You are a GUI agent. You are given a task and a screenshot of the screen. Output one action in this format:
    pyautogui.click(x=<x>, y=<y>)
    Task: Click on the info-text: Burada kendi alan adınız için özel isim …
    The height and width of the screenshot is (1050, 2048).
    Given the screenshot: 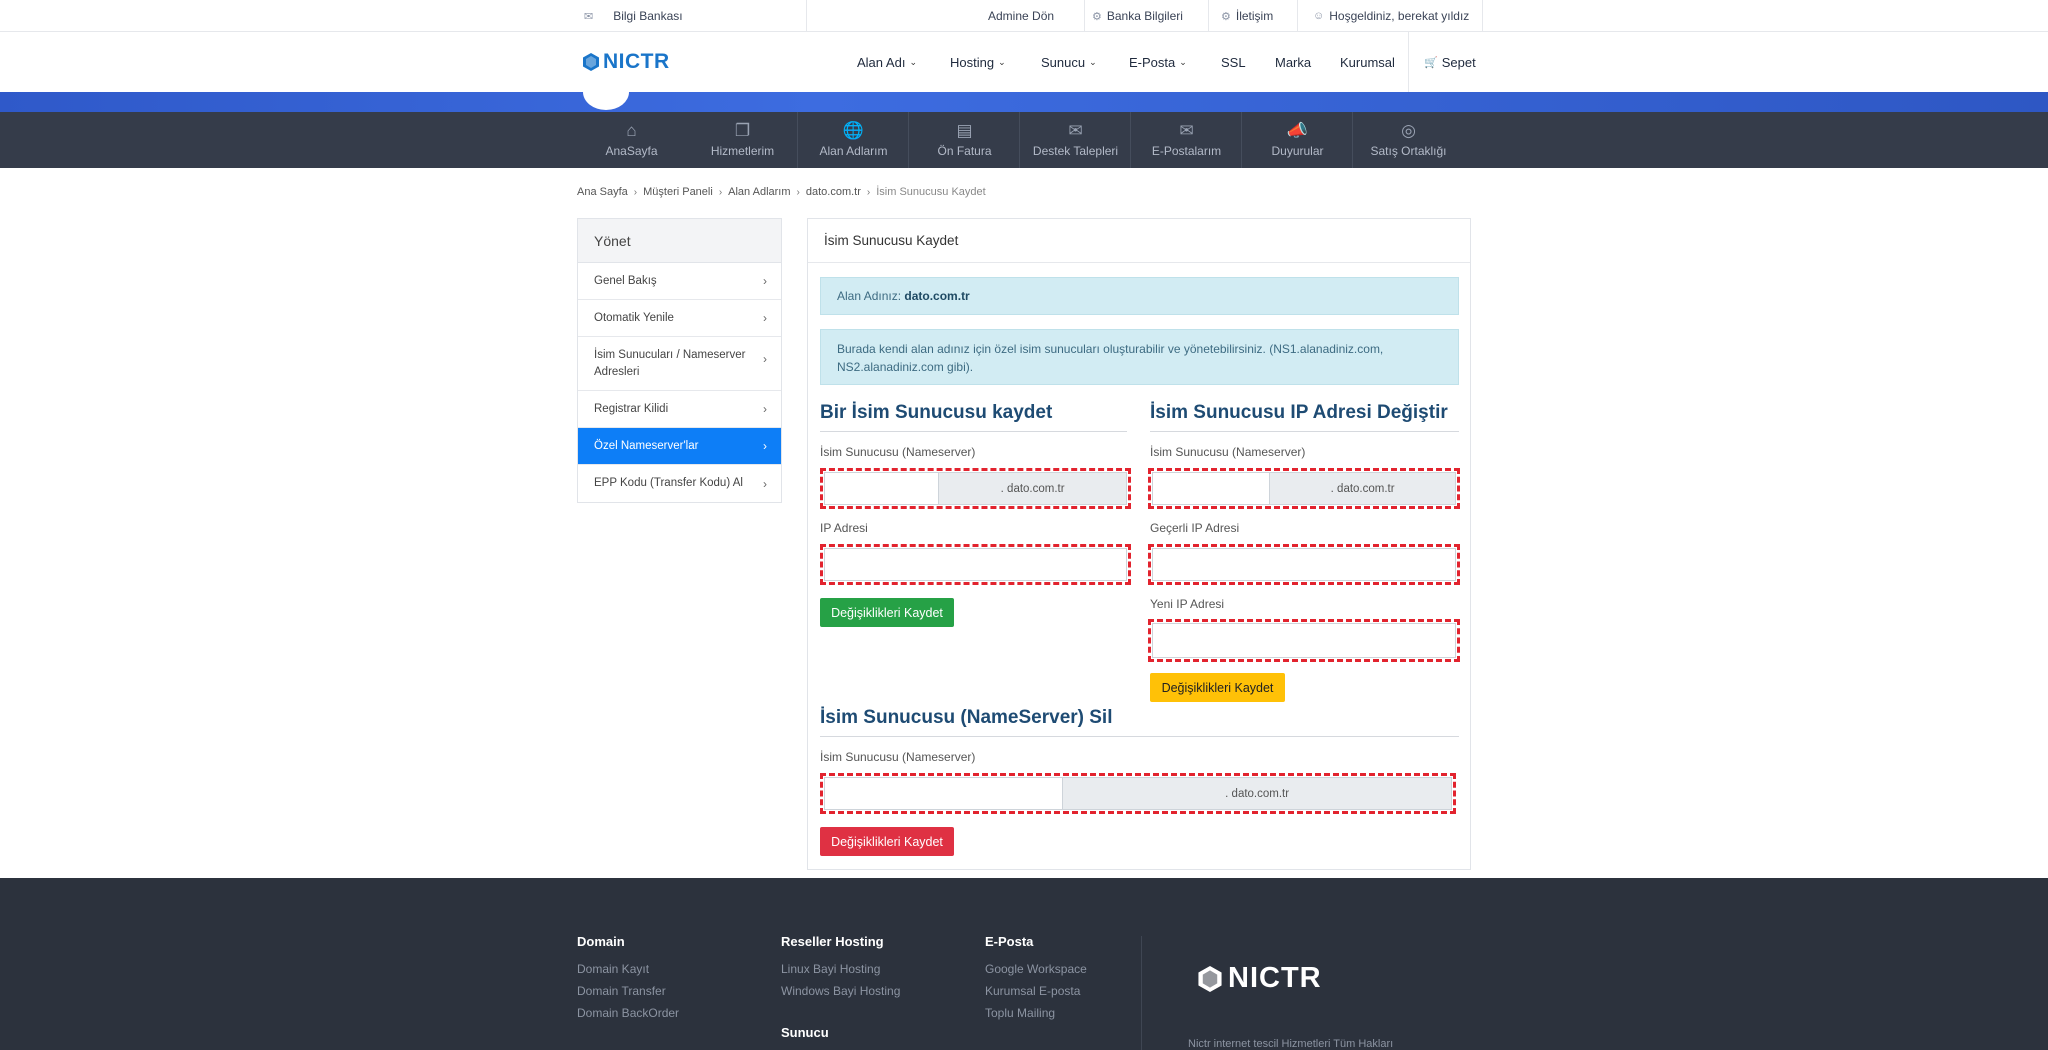 What is the action you would take?
    pyautogui.click(x=1110, y=358)
    